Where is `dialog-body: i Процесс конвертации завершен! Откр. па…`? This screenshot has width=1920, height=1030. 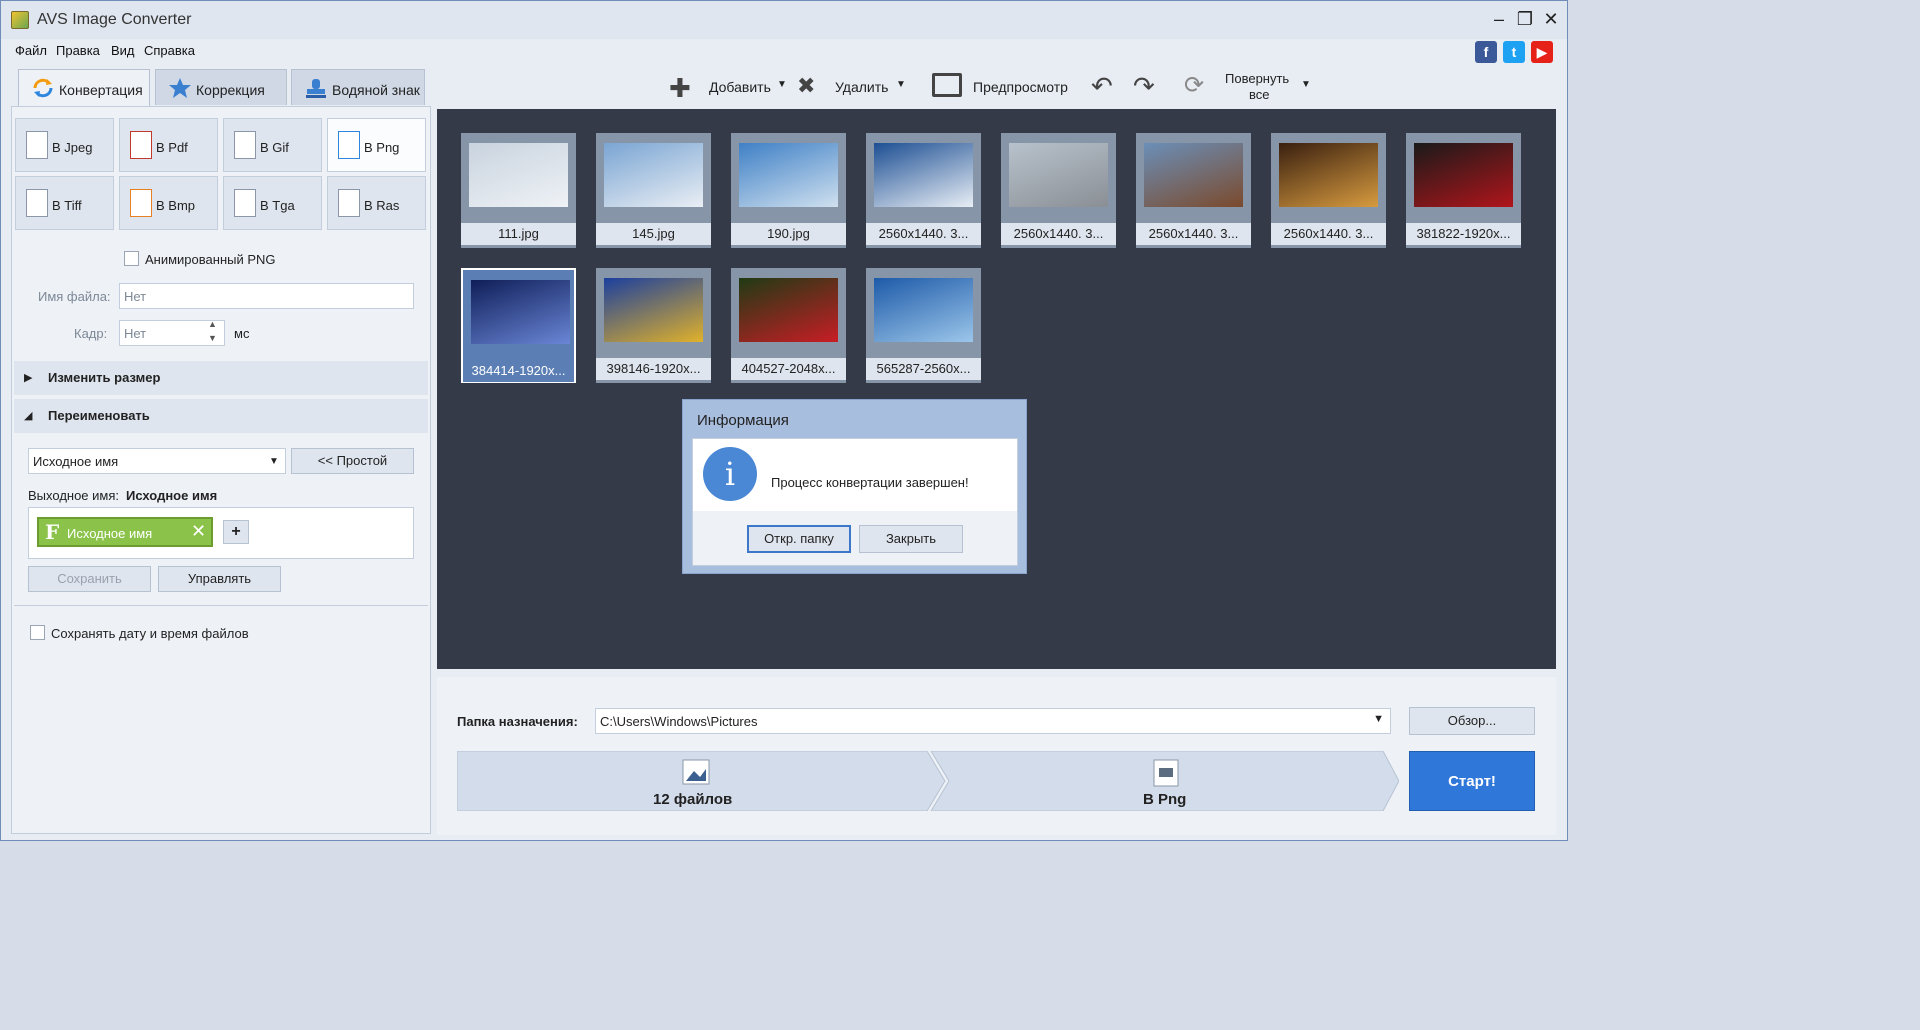 dialog-body: i Процесс конвертации завершен! Откр. па… is located at coordinates (855, 502).